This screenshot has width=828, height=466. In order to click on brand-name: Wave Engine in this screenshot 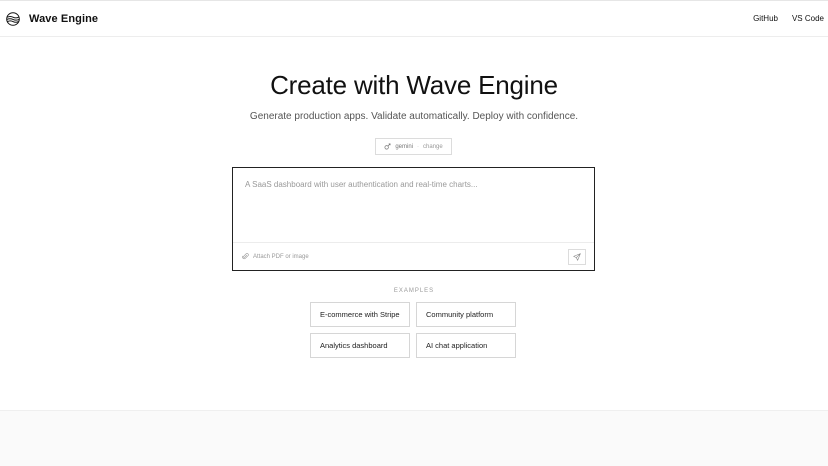, I will do `click(64, 18)`.